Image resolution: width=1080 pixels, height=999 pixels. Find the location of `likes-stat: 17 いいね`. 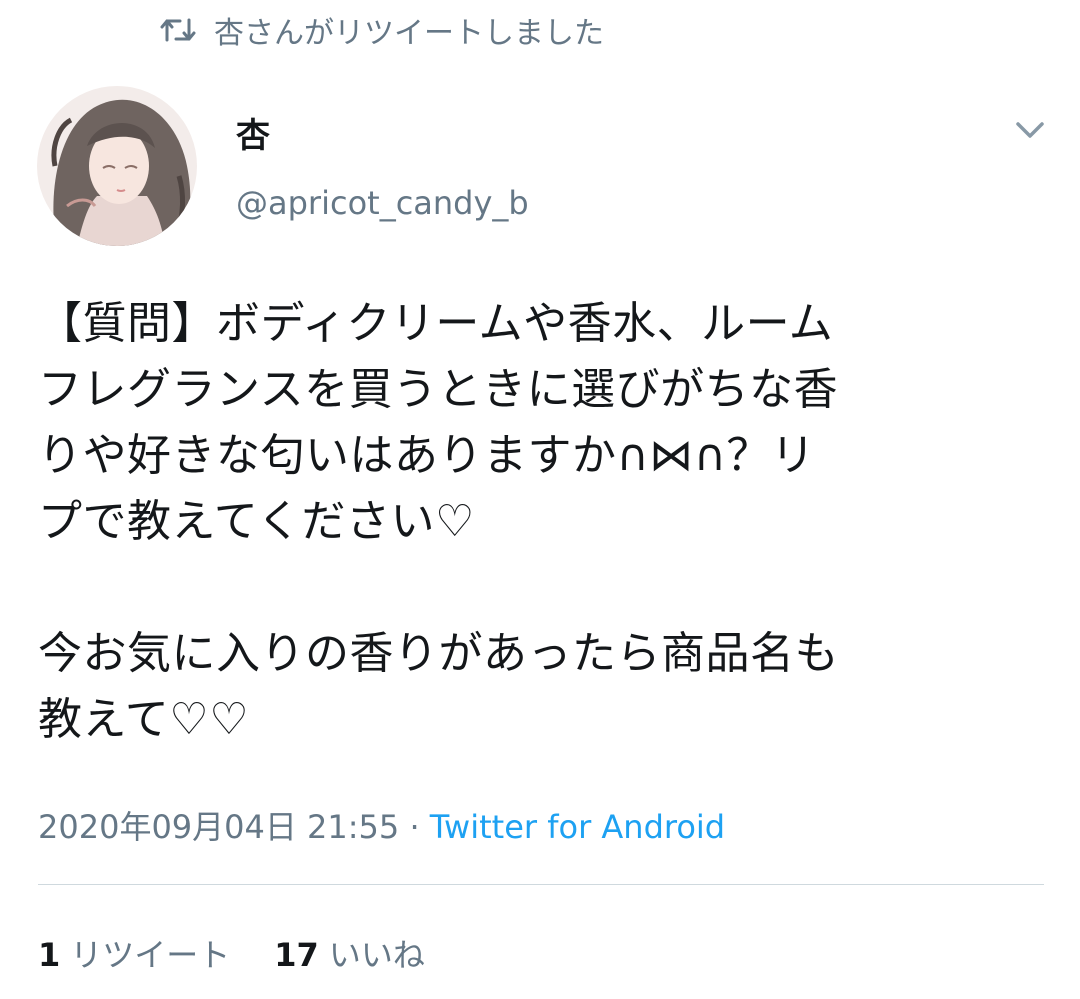

likes-stat: 17 いいね is located at coordinates (349, 953).